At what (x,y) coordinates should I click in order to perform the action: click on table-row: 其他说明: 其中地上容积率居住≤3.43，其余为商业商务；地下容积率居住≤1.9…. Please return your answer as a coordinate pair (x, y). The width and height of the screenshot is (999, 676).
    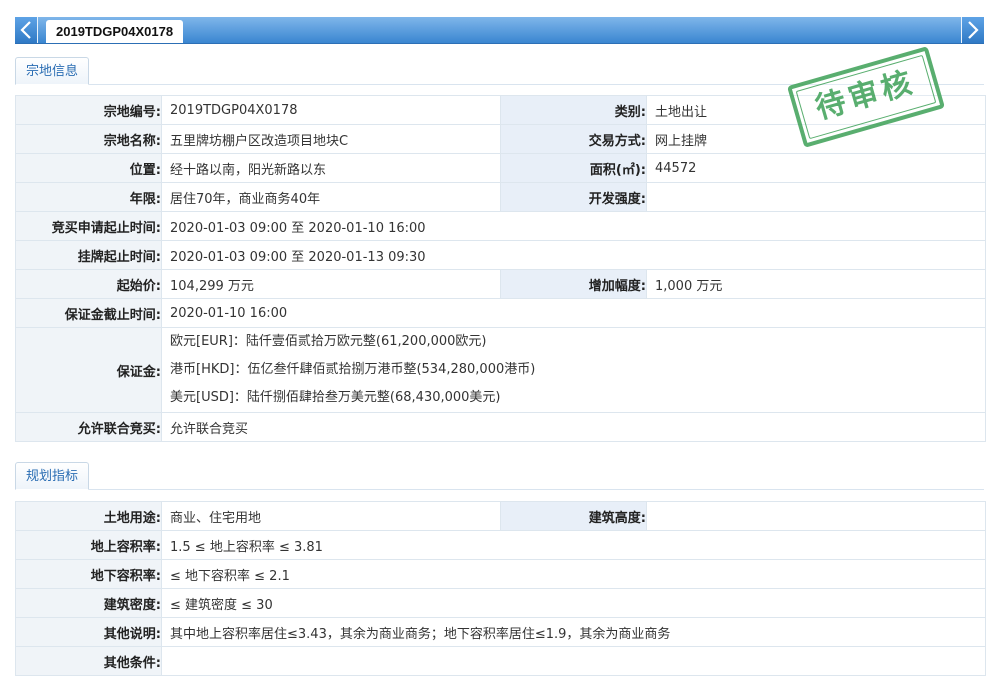
    Looking at the image, I should click on (500, 632).